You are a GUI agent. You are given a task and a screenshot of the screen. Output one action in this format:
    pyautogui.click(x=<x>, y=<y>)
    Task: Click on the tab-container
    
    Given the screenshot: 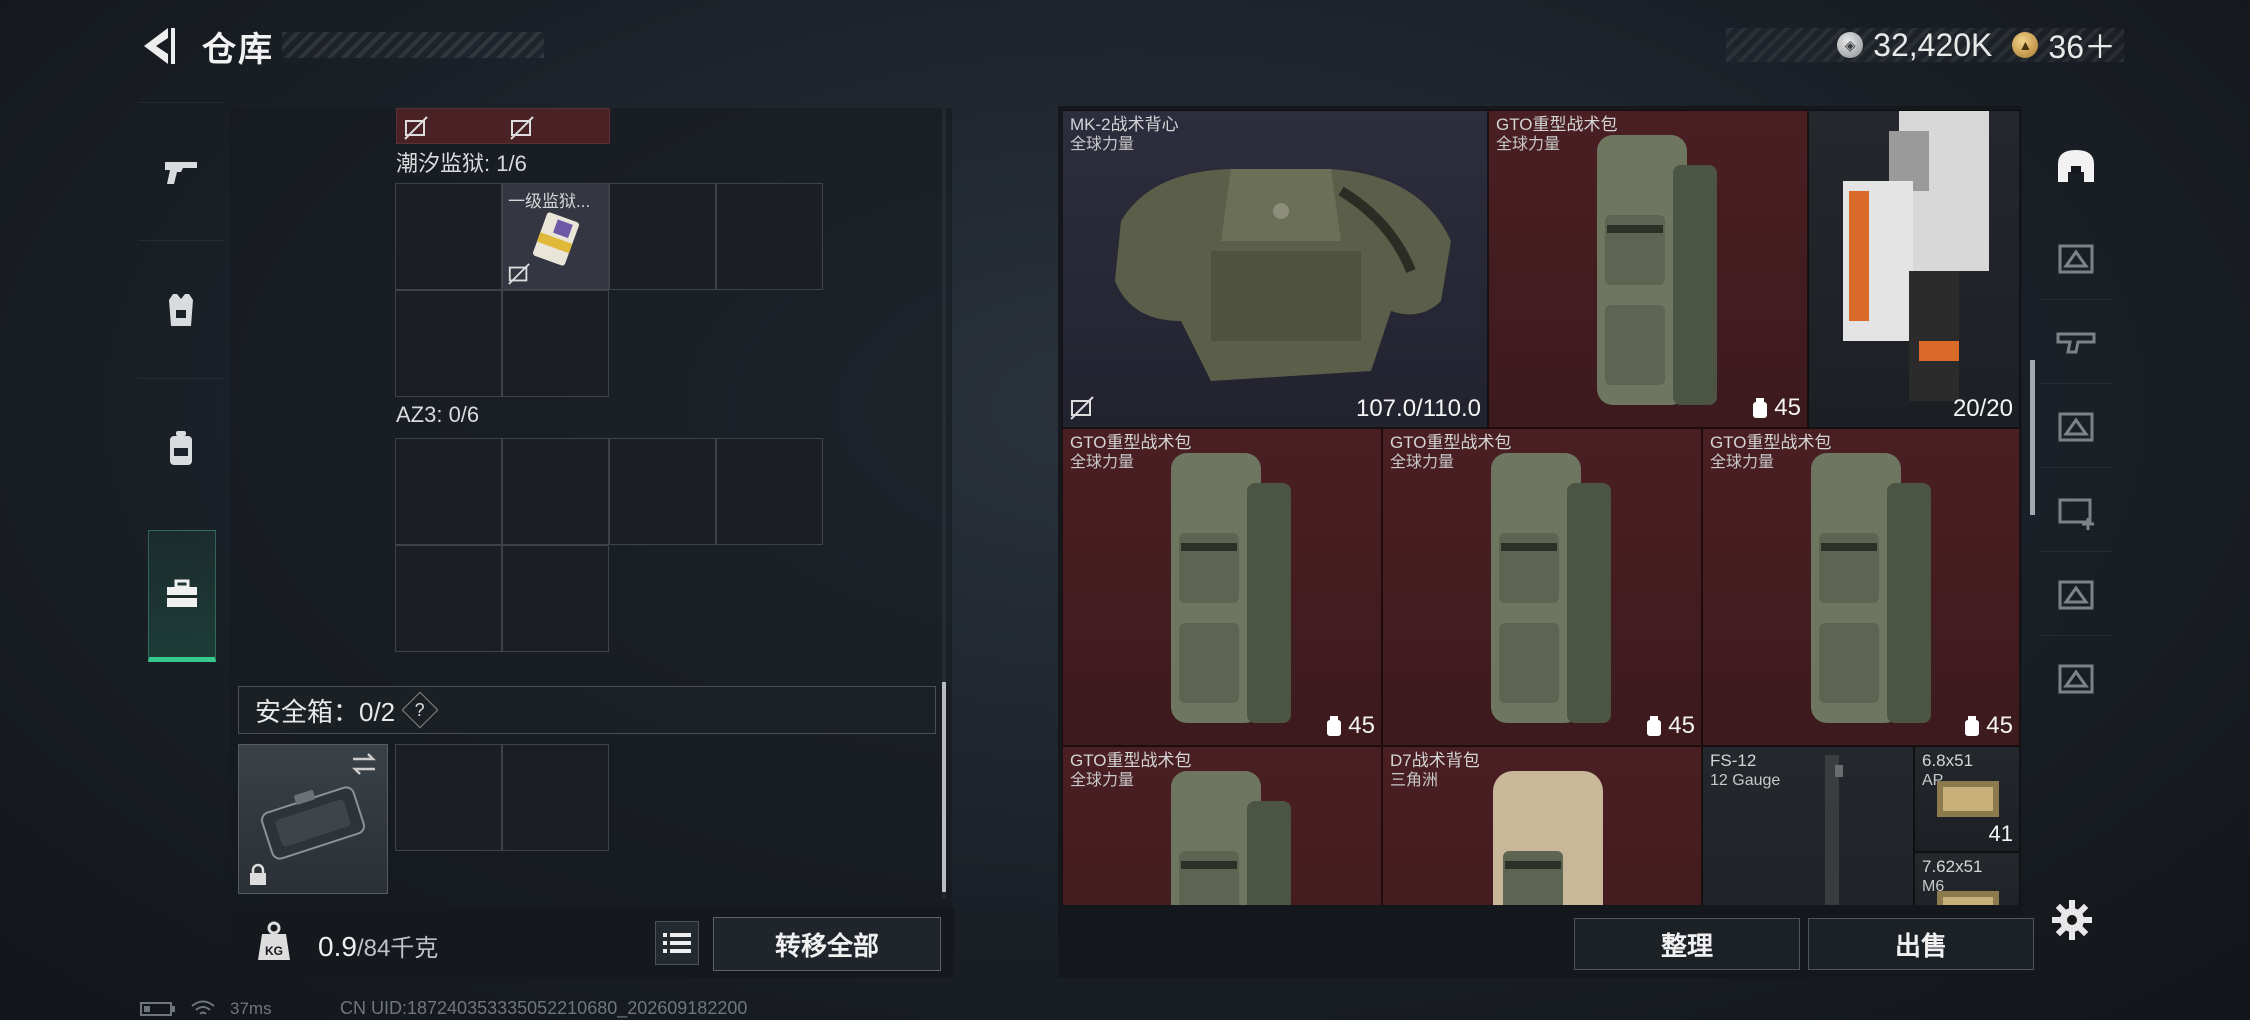 What is the action you would take?
    pyautogui.click(x=182, y=596)
    